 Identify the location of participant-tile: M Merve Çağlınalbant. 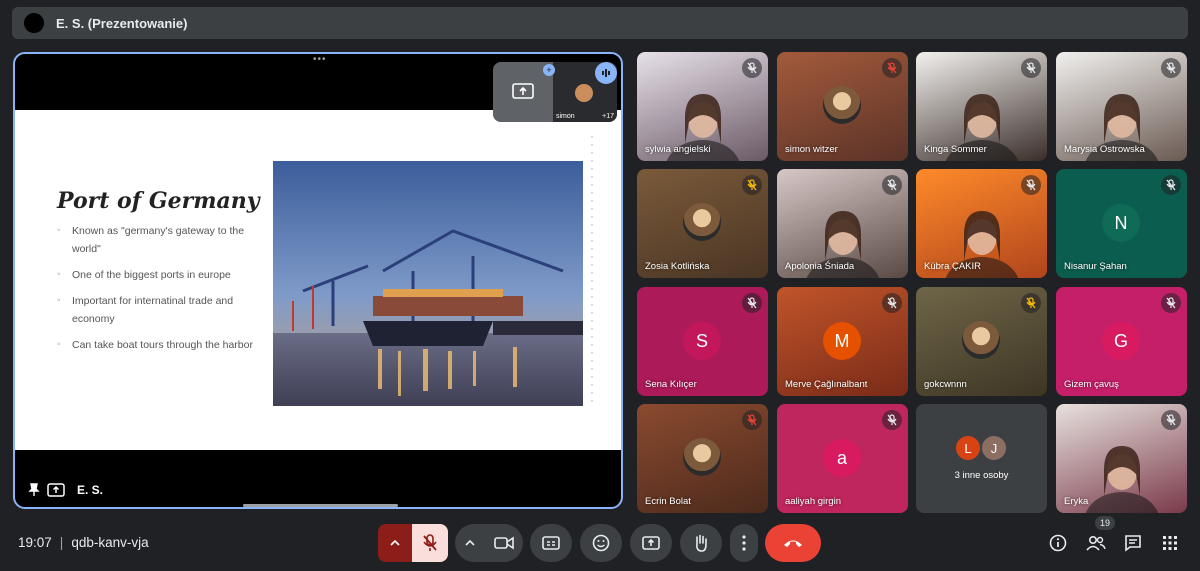
(842, 341).